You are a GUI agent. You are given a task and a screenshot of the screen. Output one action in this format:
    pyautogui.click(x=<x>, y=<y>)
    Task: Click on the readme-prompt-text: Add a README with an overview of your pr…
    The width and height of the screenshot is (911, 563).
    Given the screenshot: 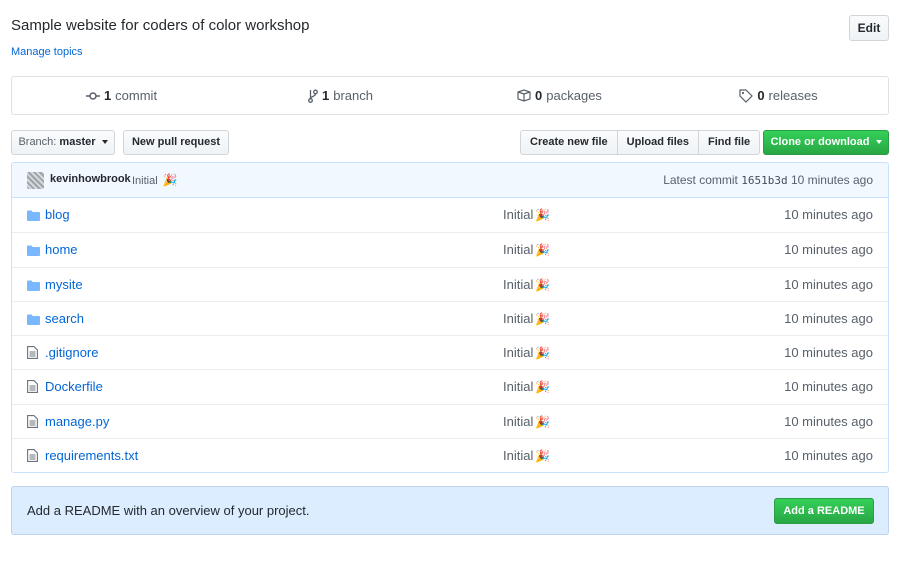 What is the action you would take?
    pyautogui.click(x=168, y=510)
    